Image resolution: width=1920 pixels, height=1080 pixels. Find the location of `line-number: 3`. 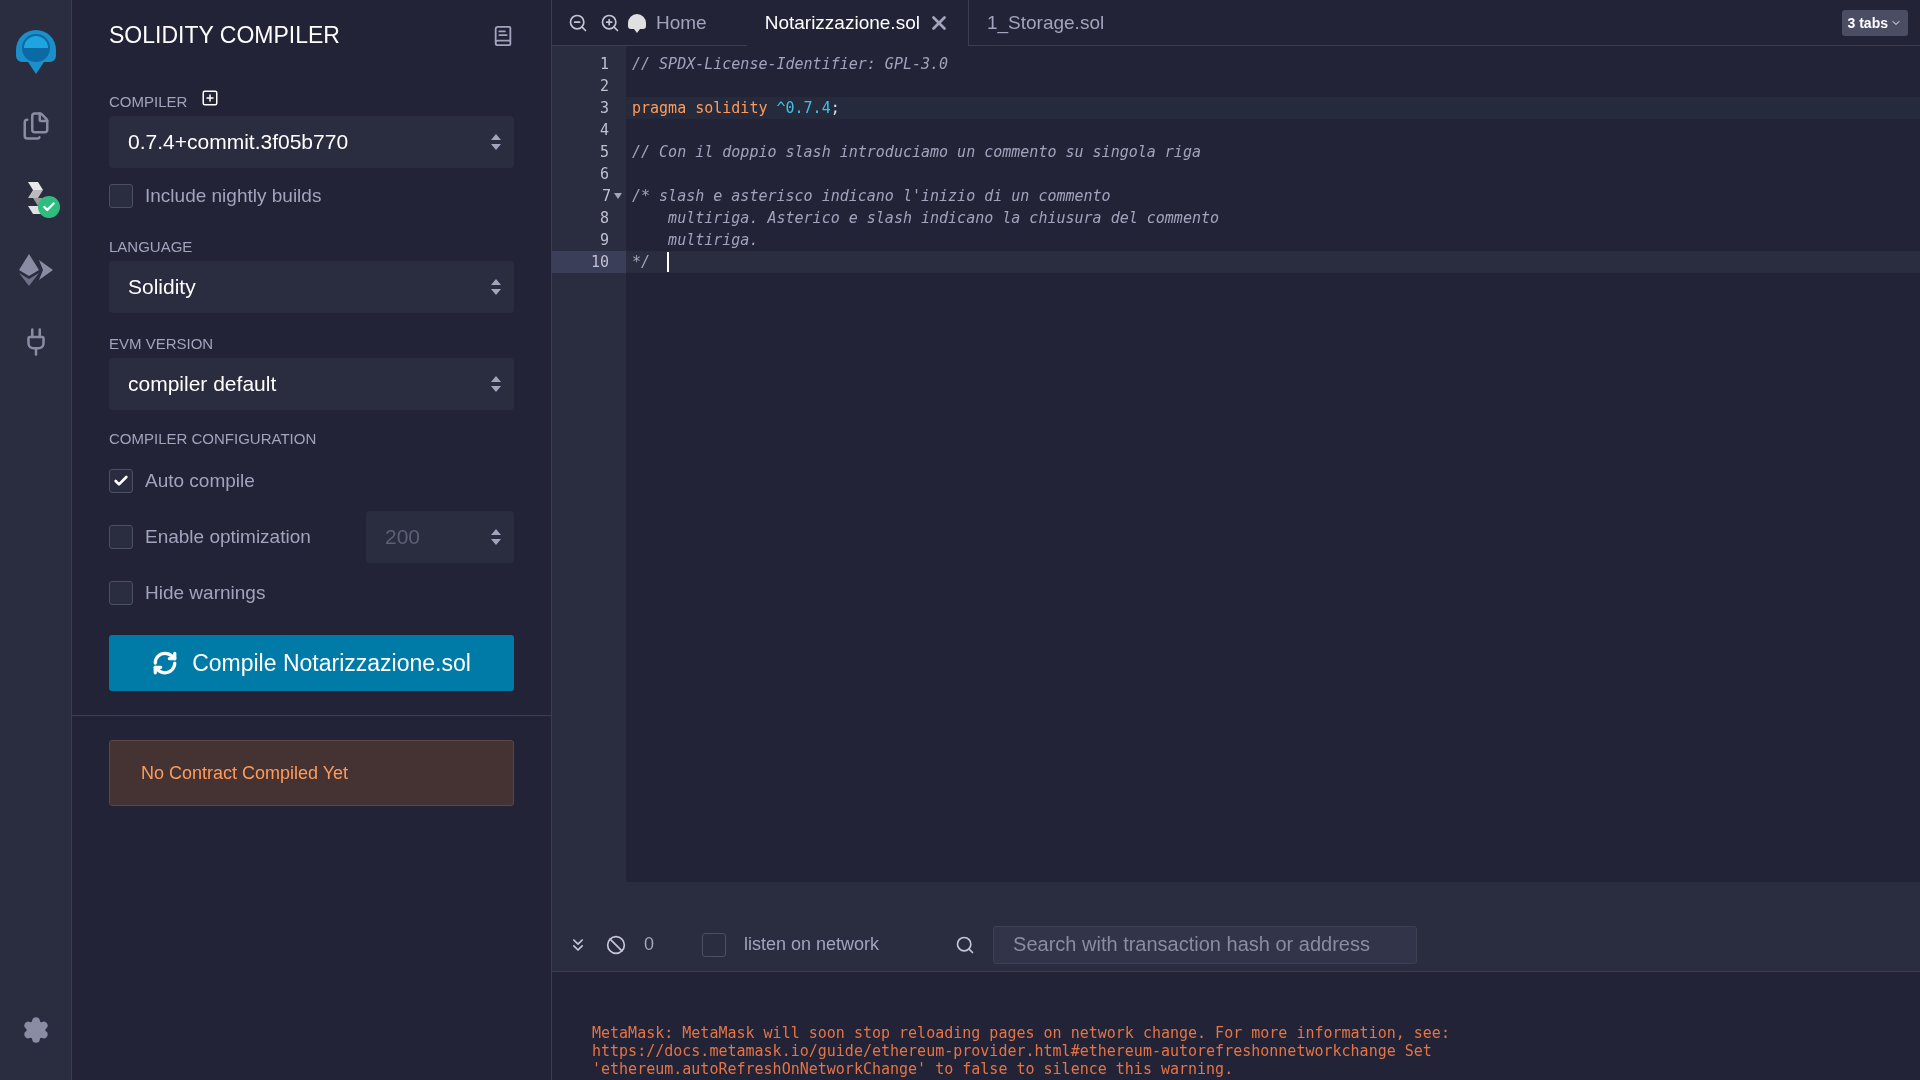

line-number: 3 is located at coordinates (604, 108).